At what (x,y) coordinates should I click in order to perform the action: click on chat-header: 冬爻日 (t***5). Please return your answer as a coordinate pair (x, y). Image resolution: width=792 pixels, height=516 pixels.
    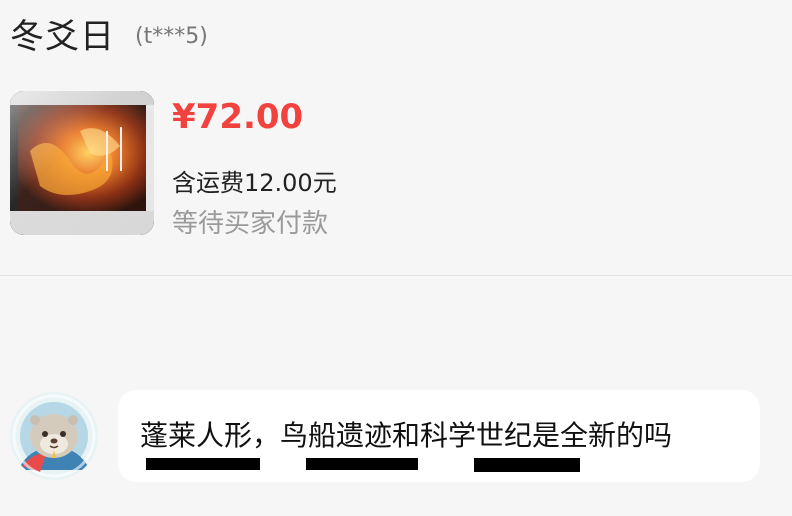
    Looking at the image, I should click on (109, 33).